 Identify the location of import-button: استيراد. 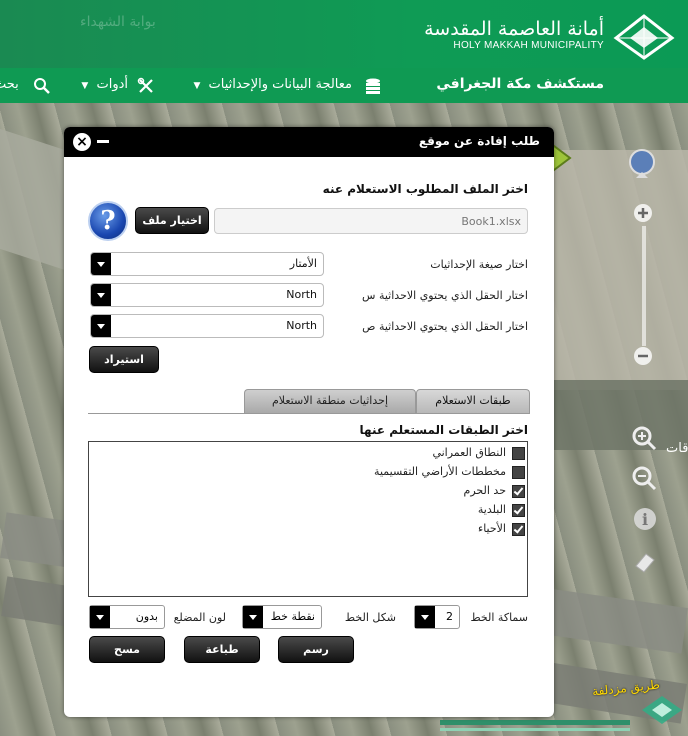
(124, 359).